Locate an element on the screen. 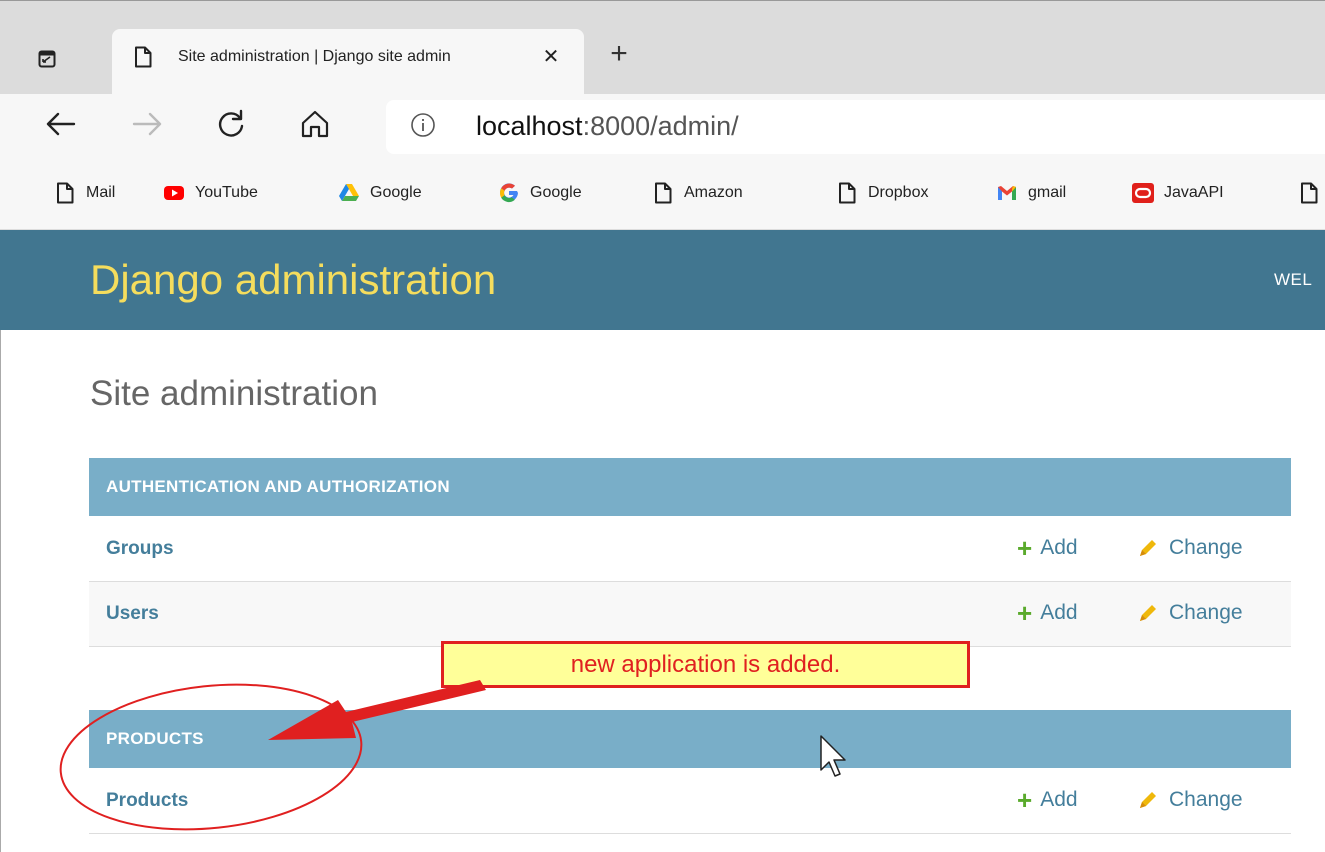 The image size is (1325, 852). bookmark-google: Google is located at coordinates (540, 193).